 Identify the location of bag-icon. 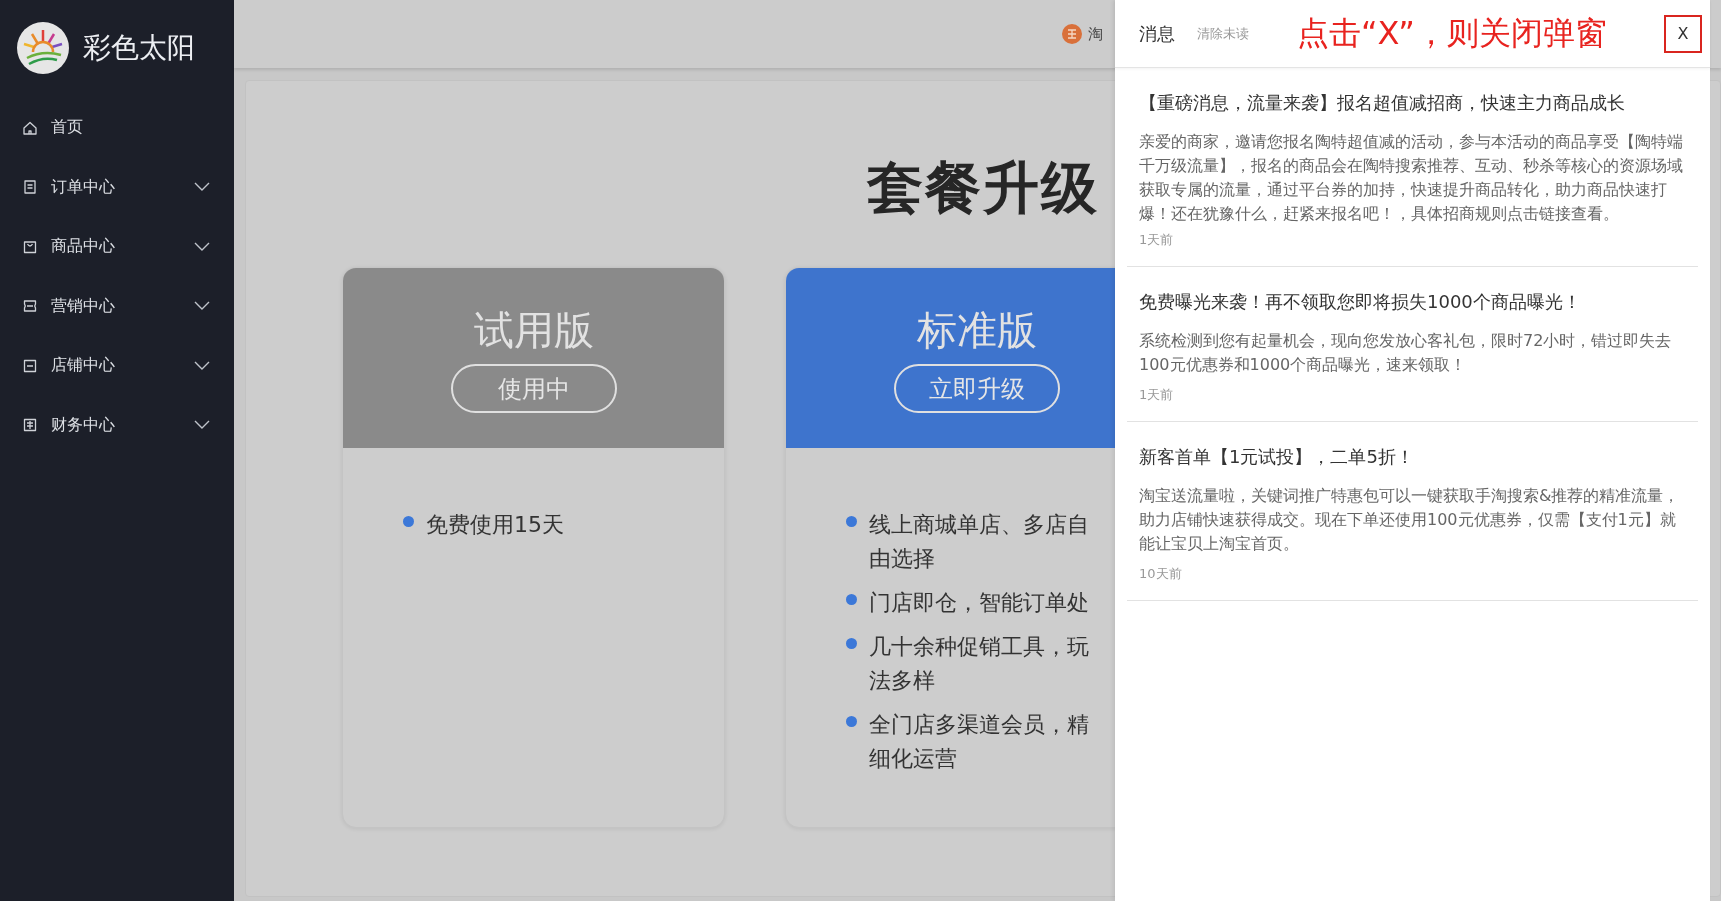
(30, 246).